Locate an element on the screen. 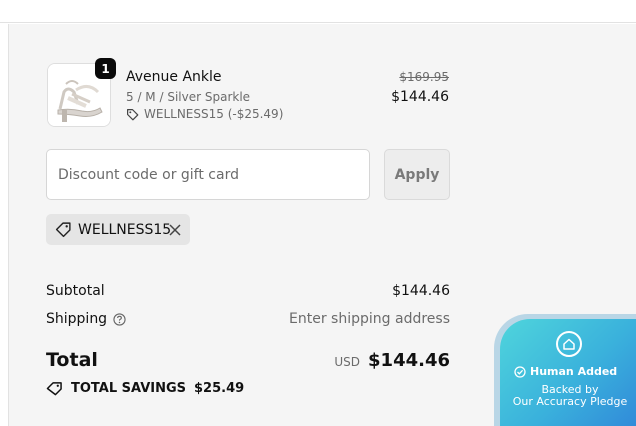 The image size is (636, 426). subtotal-label: Subtotal is located at coordinates (75, 291).